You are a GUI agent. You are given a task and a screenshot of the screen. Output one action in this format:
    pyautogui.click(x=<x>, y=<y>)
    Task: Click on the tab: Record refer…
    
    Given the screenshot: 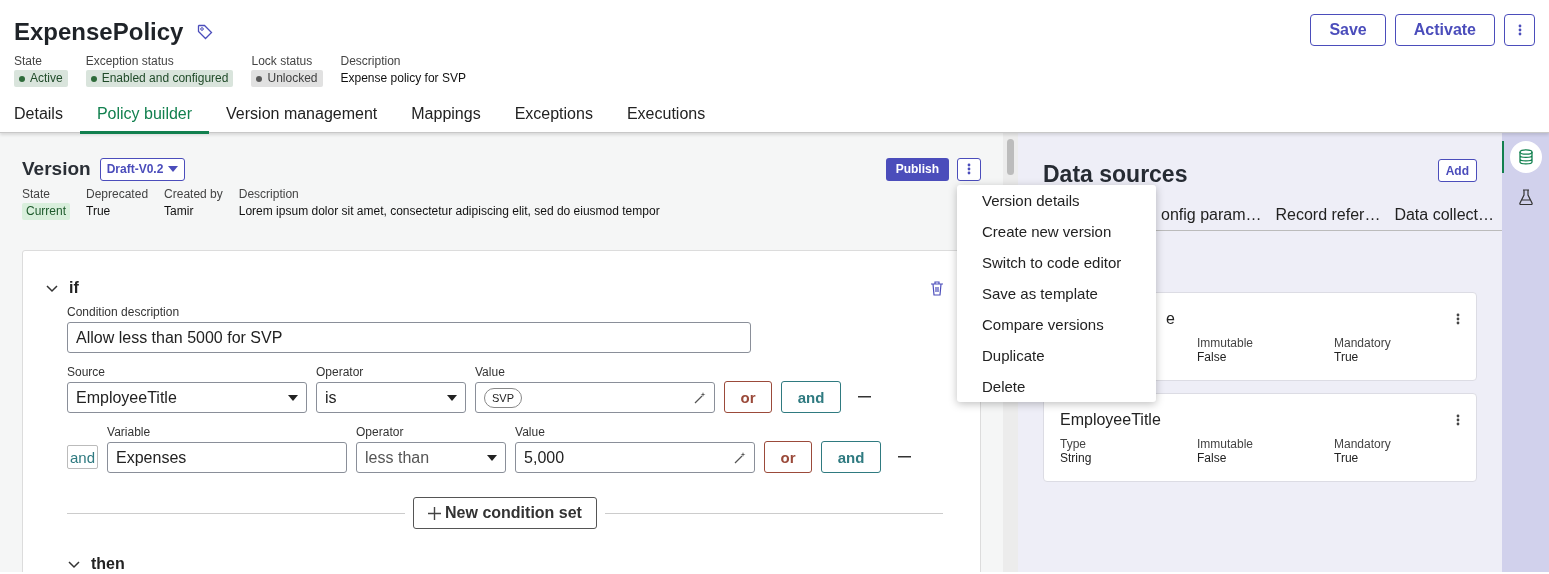 What is the action you would take?
    pyautogui.click(x=1328, y=215)
    